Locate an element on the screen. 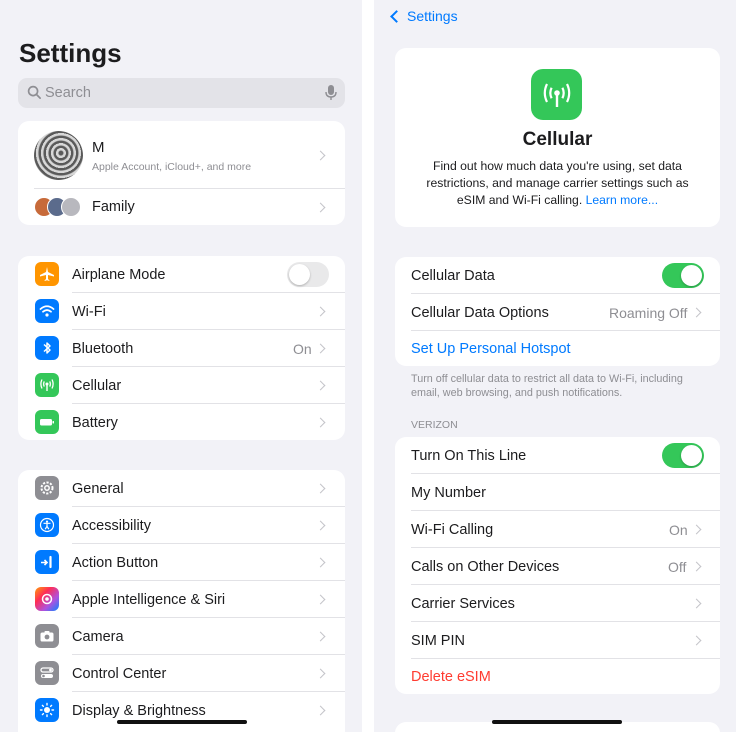 The width and height of the screenshot is (736, 732). battery-row: Battery is located at coordinates (181, 422).